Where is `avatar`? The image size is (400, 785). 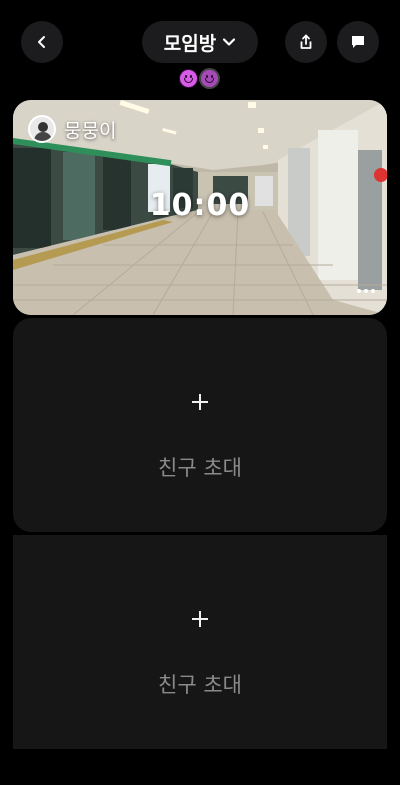 avatar is located at coordinates (42, 129).